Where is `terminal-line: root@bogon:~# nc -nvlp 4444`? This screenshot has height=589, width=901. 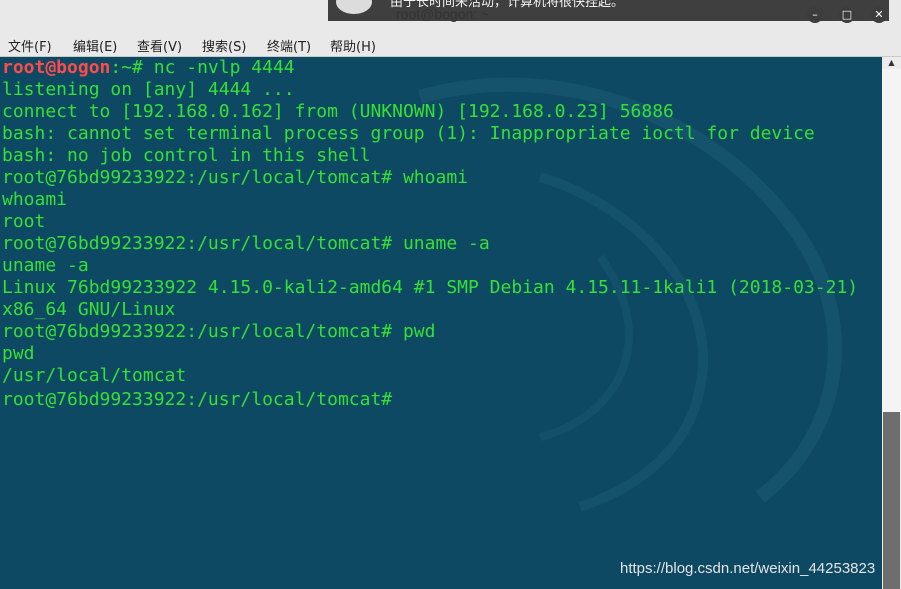 terminal-line: root@bogon:~# nc -nvlp 4444 is located at coordinates (148, 68).